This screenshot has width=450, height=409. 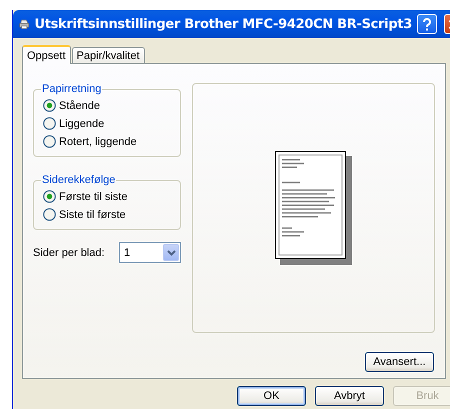 What do you see at coordinates (111, 123) in the screenshot?
I see `radio-button: Liggende` at bounding box center [111, 123].